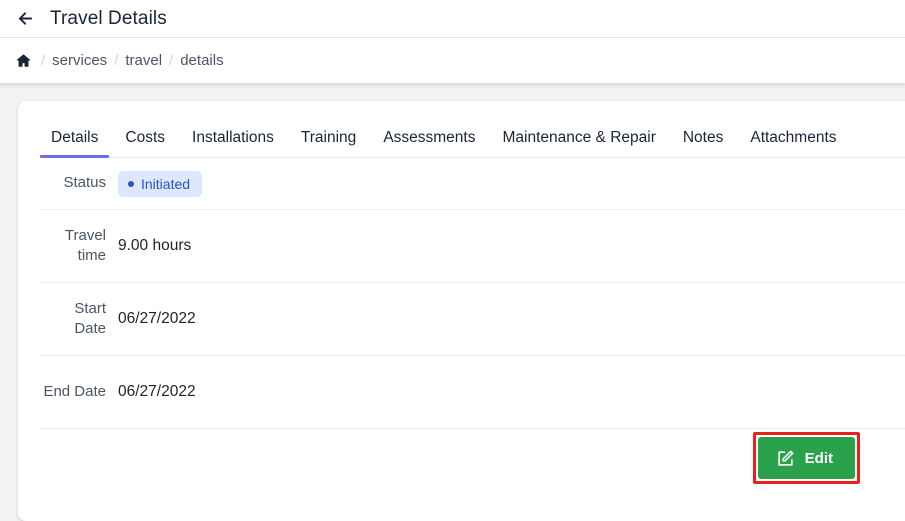 This screenshot has width=905, height=521. Describe the element at coordinates (75, 143) in the screenshot. I see `tab-details: Details` at that location.